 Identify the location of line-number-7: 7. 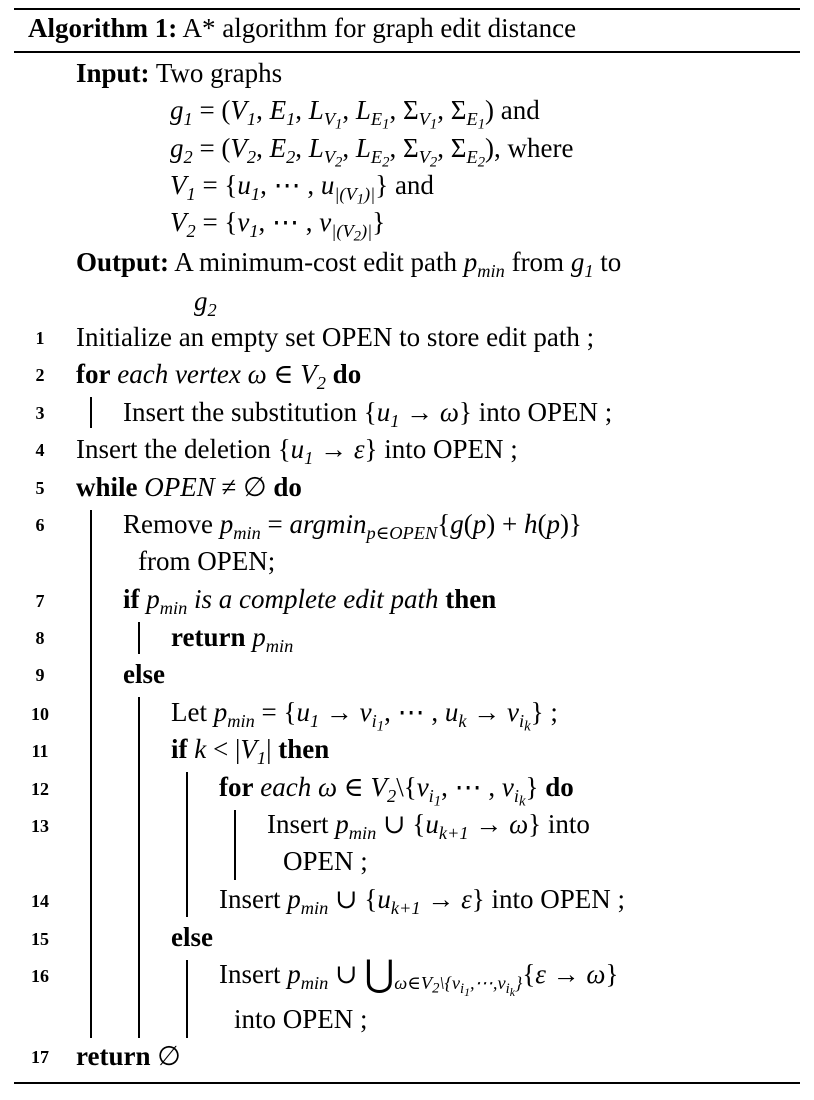
(40, 601).